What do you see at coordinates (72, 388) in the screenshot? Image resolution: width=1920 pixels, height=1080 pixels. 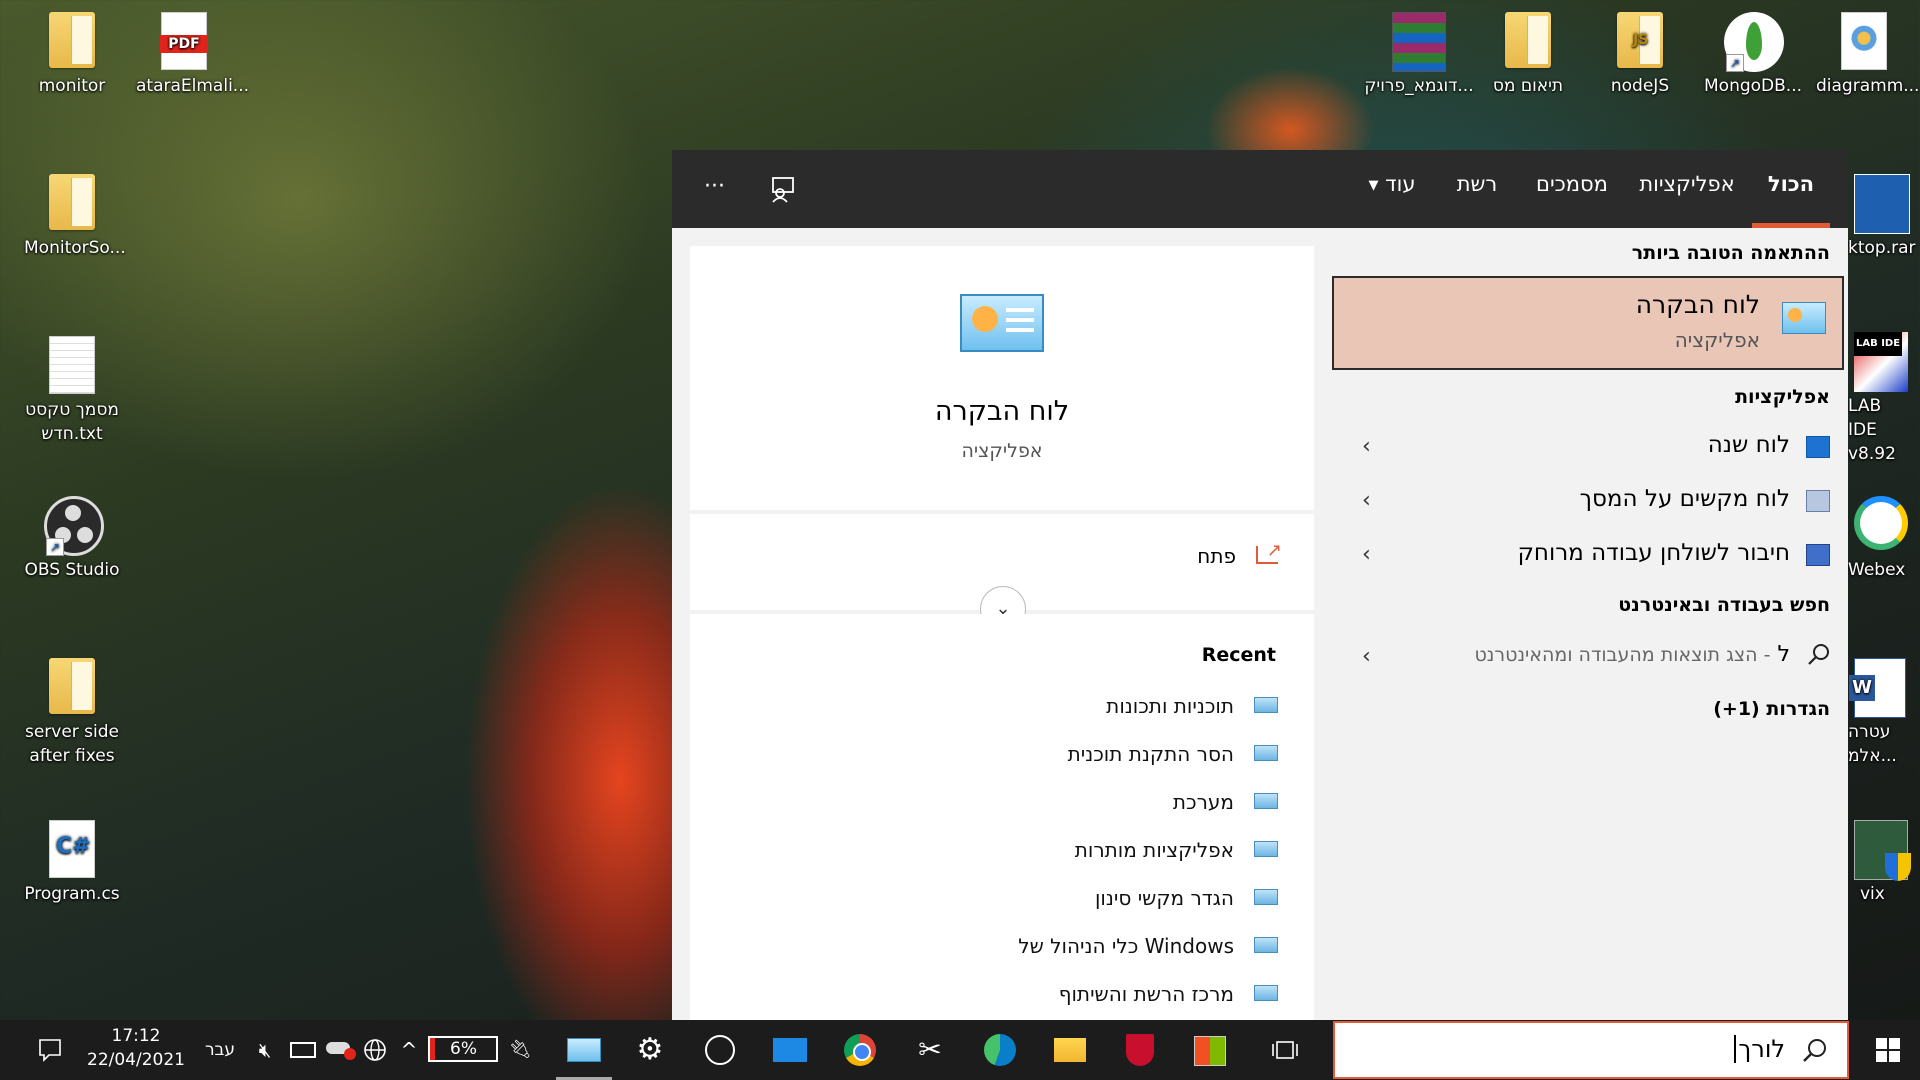 I see `desktop-icon-text-file: מסמך טקסט חדש.txt` at bounding box center [72, 388].